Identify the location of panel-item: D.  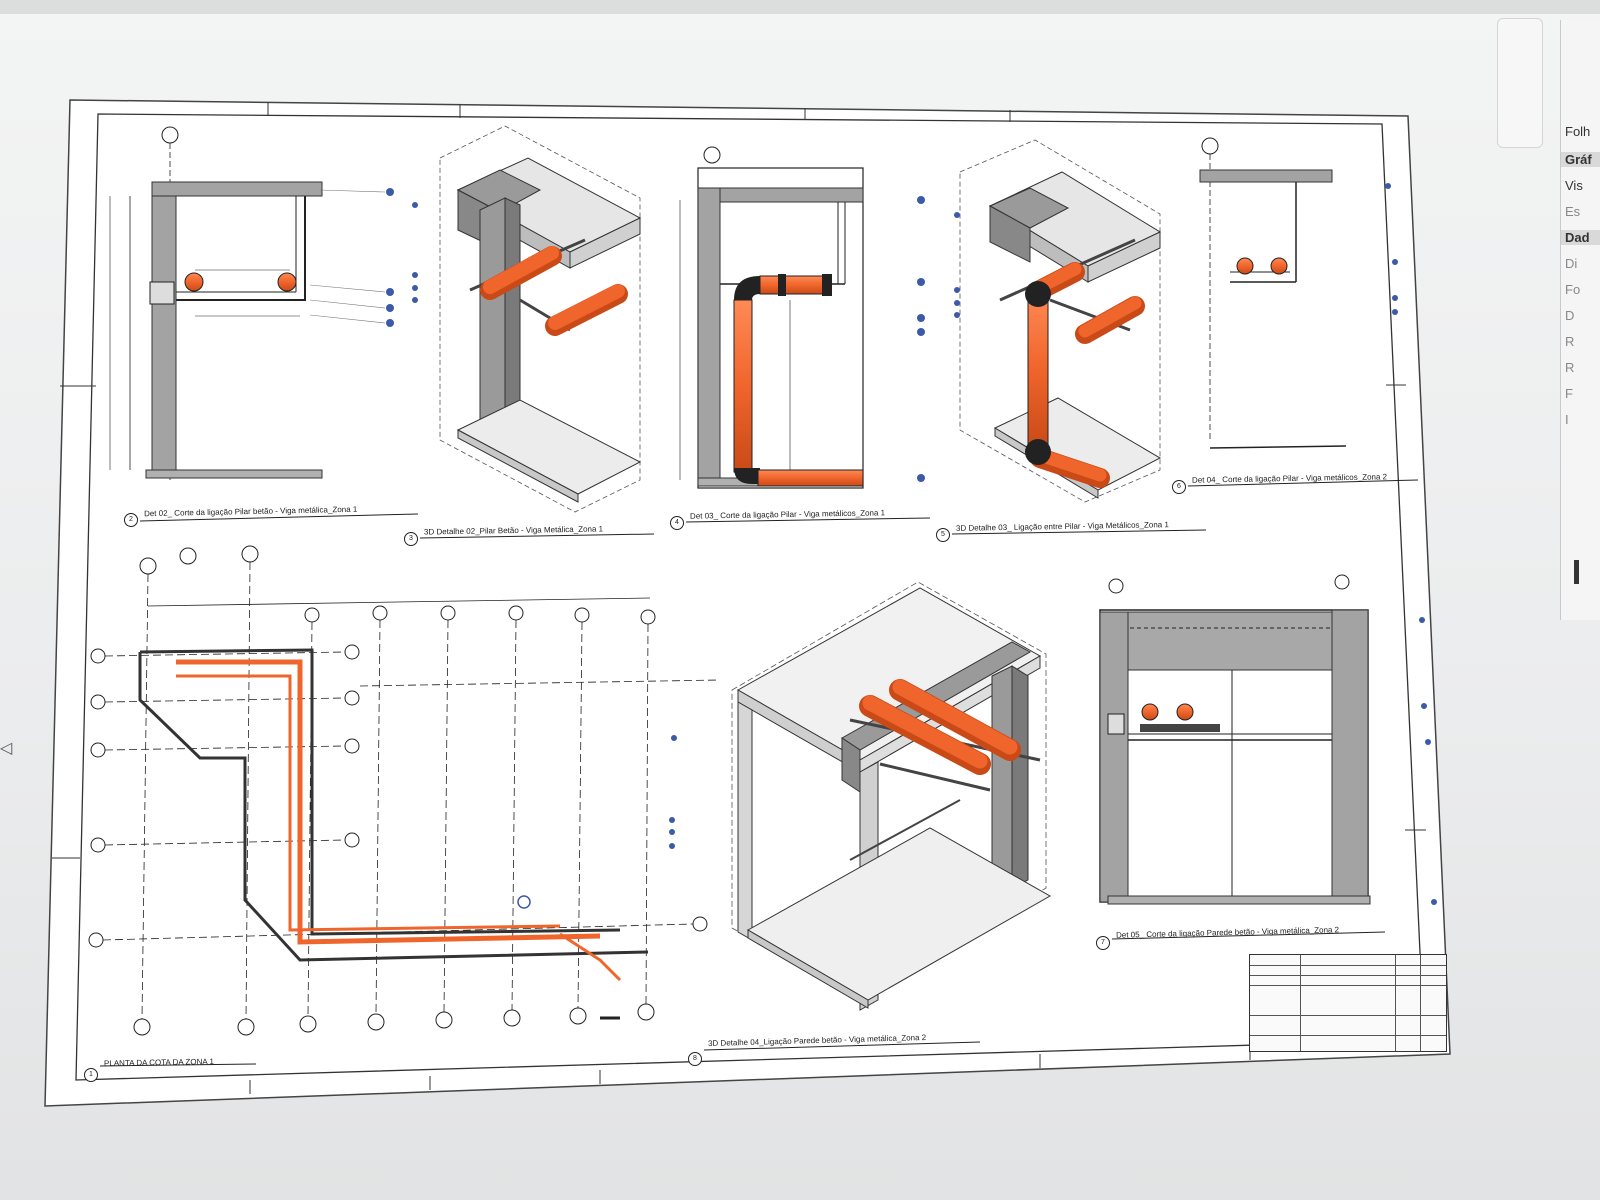
(1569, 315).